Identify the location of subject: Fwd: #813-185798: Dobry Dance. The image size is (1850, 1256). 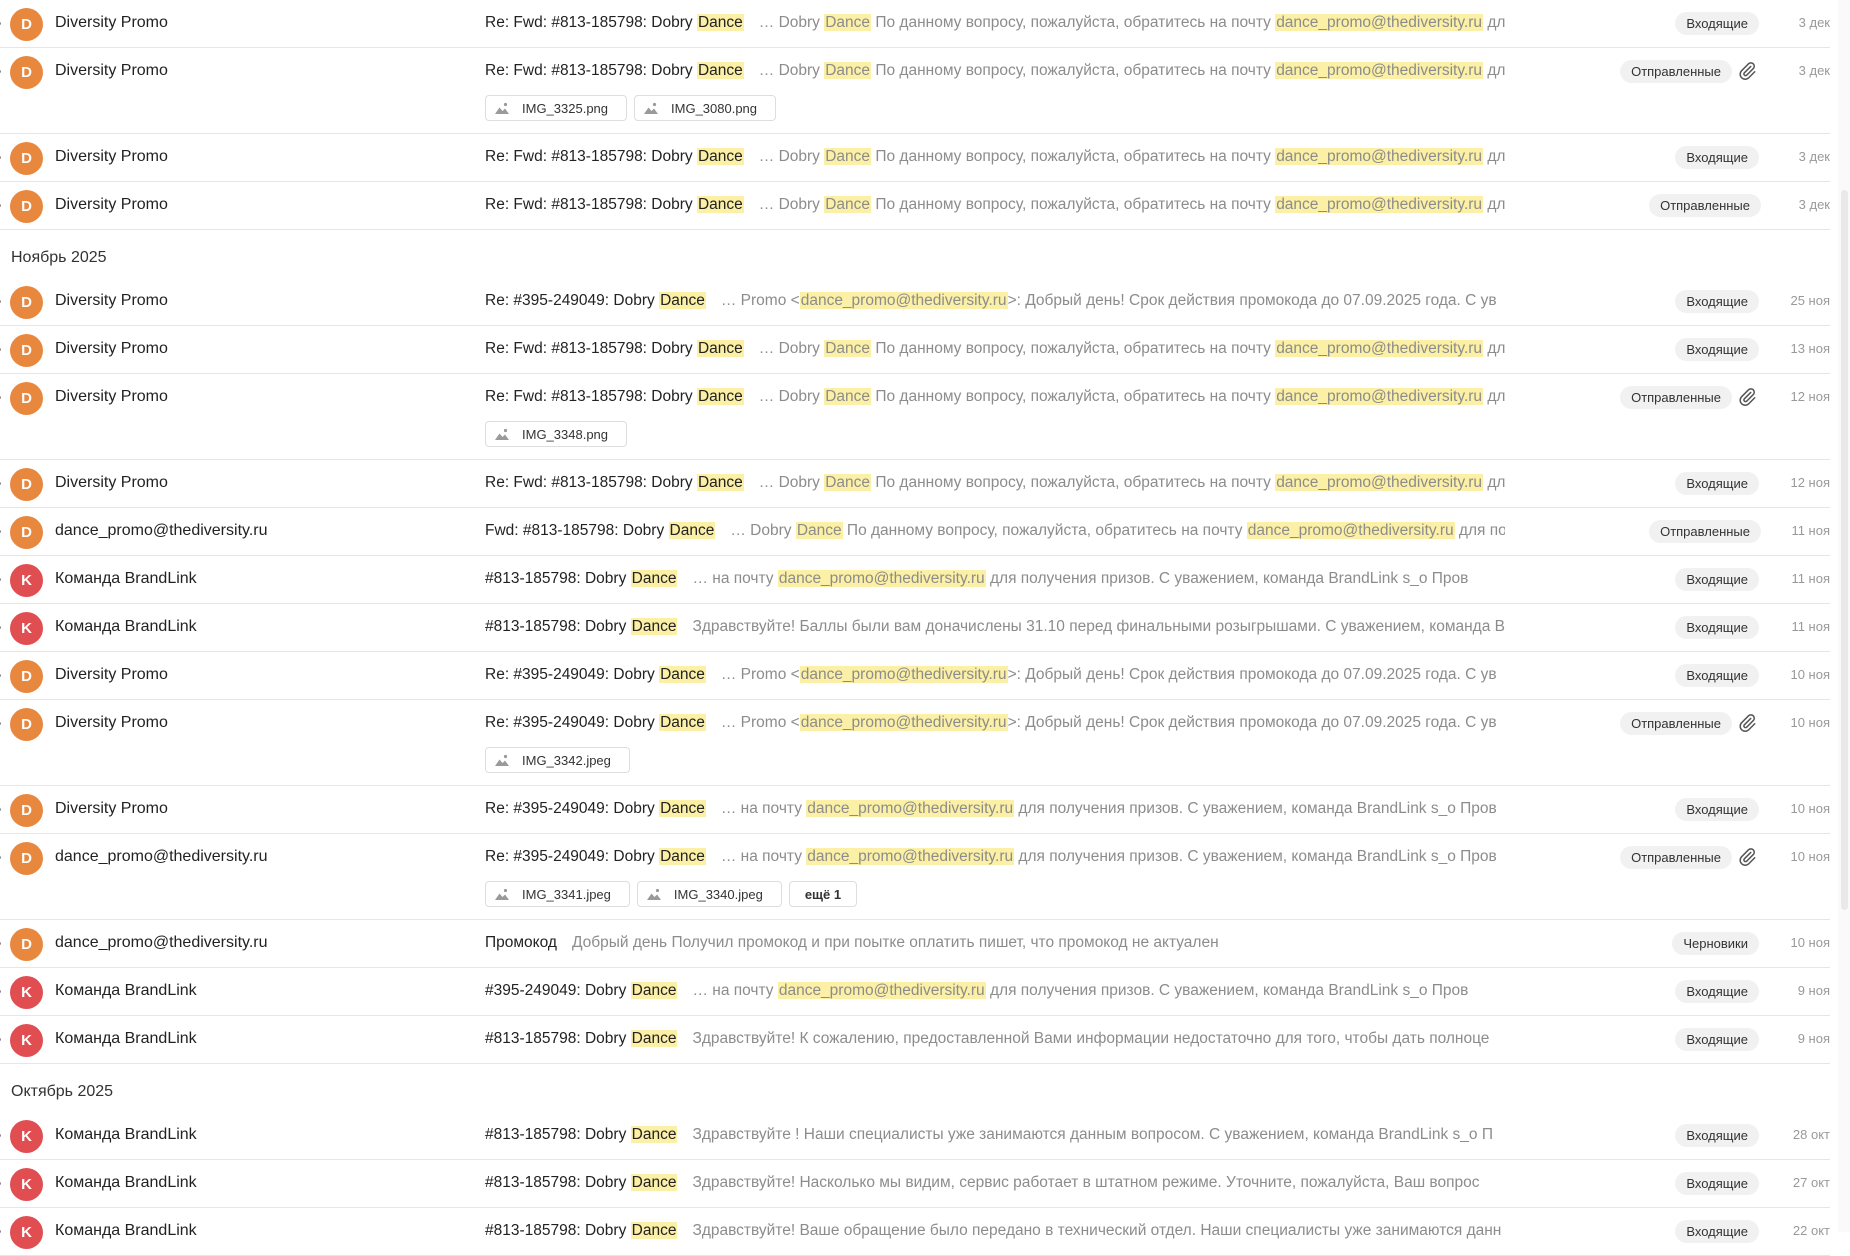
(600, 530).